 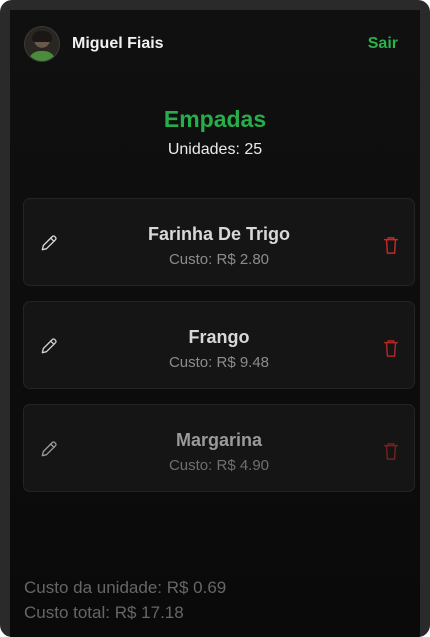 I want to click on ingredient-cost: Custo: R$ 2.80, so click(x=219, y=259).